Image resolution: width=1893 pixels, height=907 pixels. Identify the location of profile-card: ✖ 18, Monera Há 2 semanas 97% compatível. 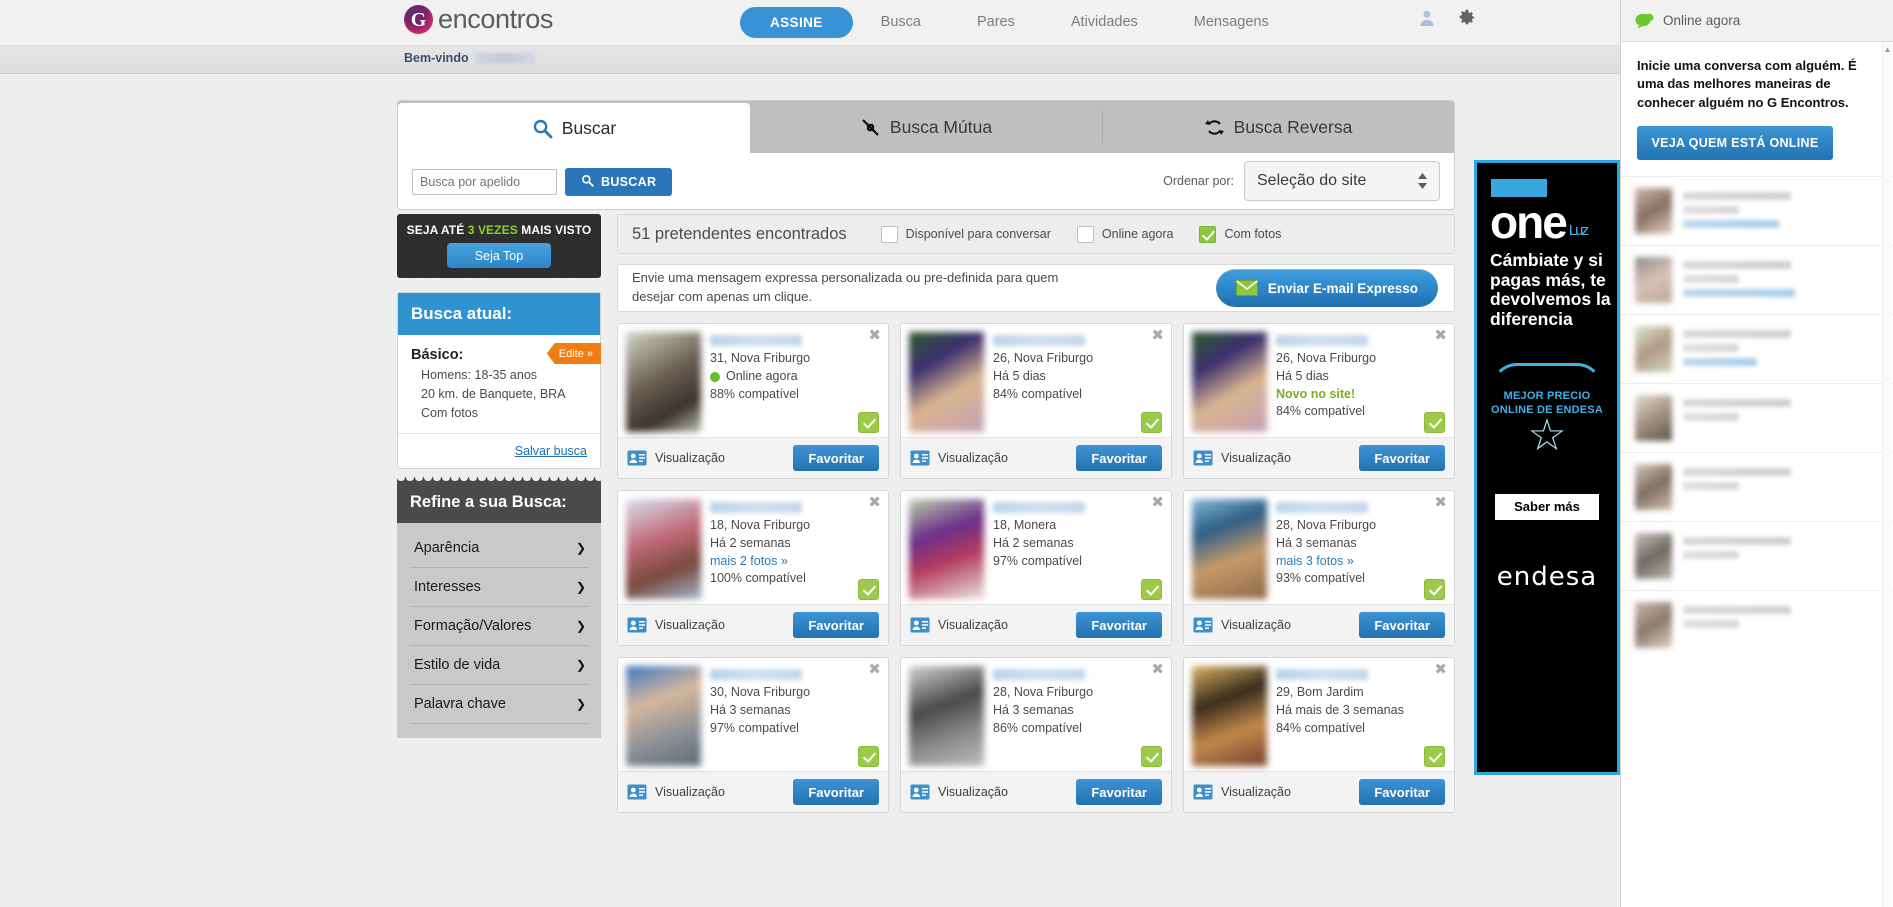
(1036, 568).